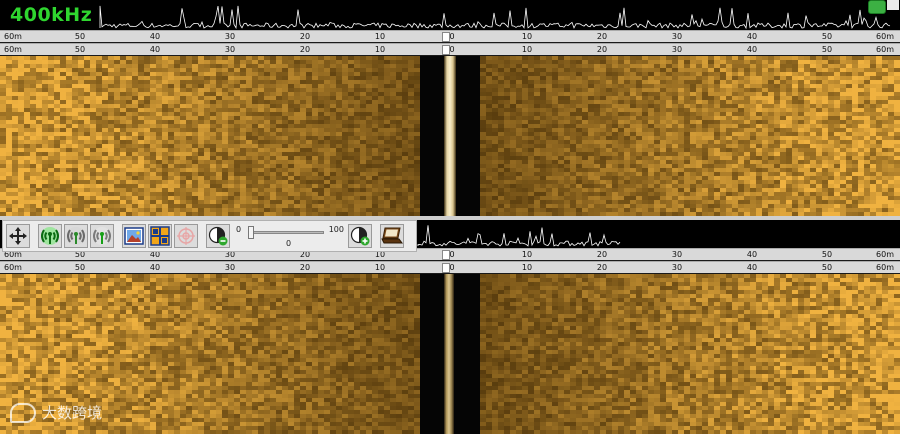 This screenshot has height=434, width=900. Describe the element at coordinates (251, 232) in the screenshot. I see `slider-thumb` at that location.